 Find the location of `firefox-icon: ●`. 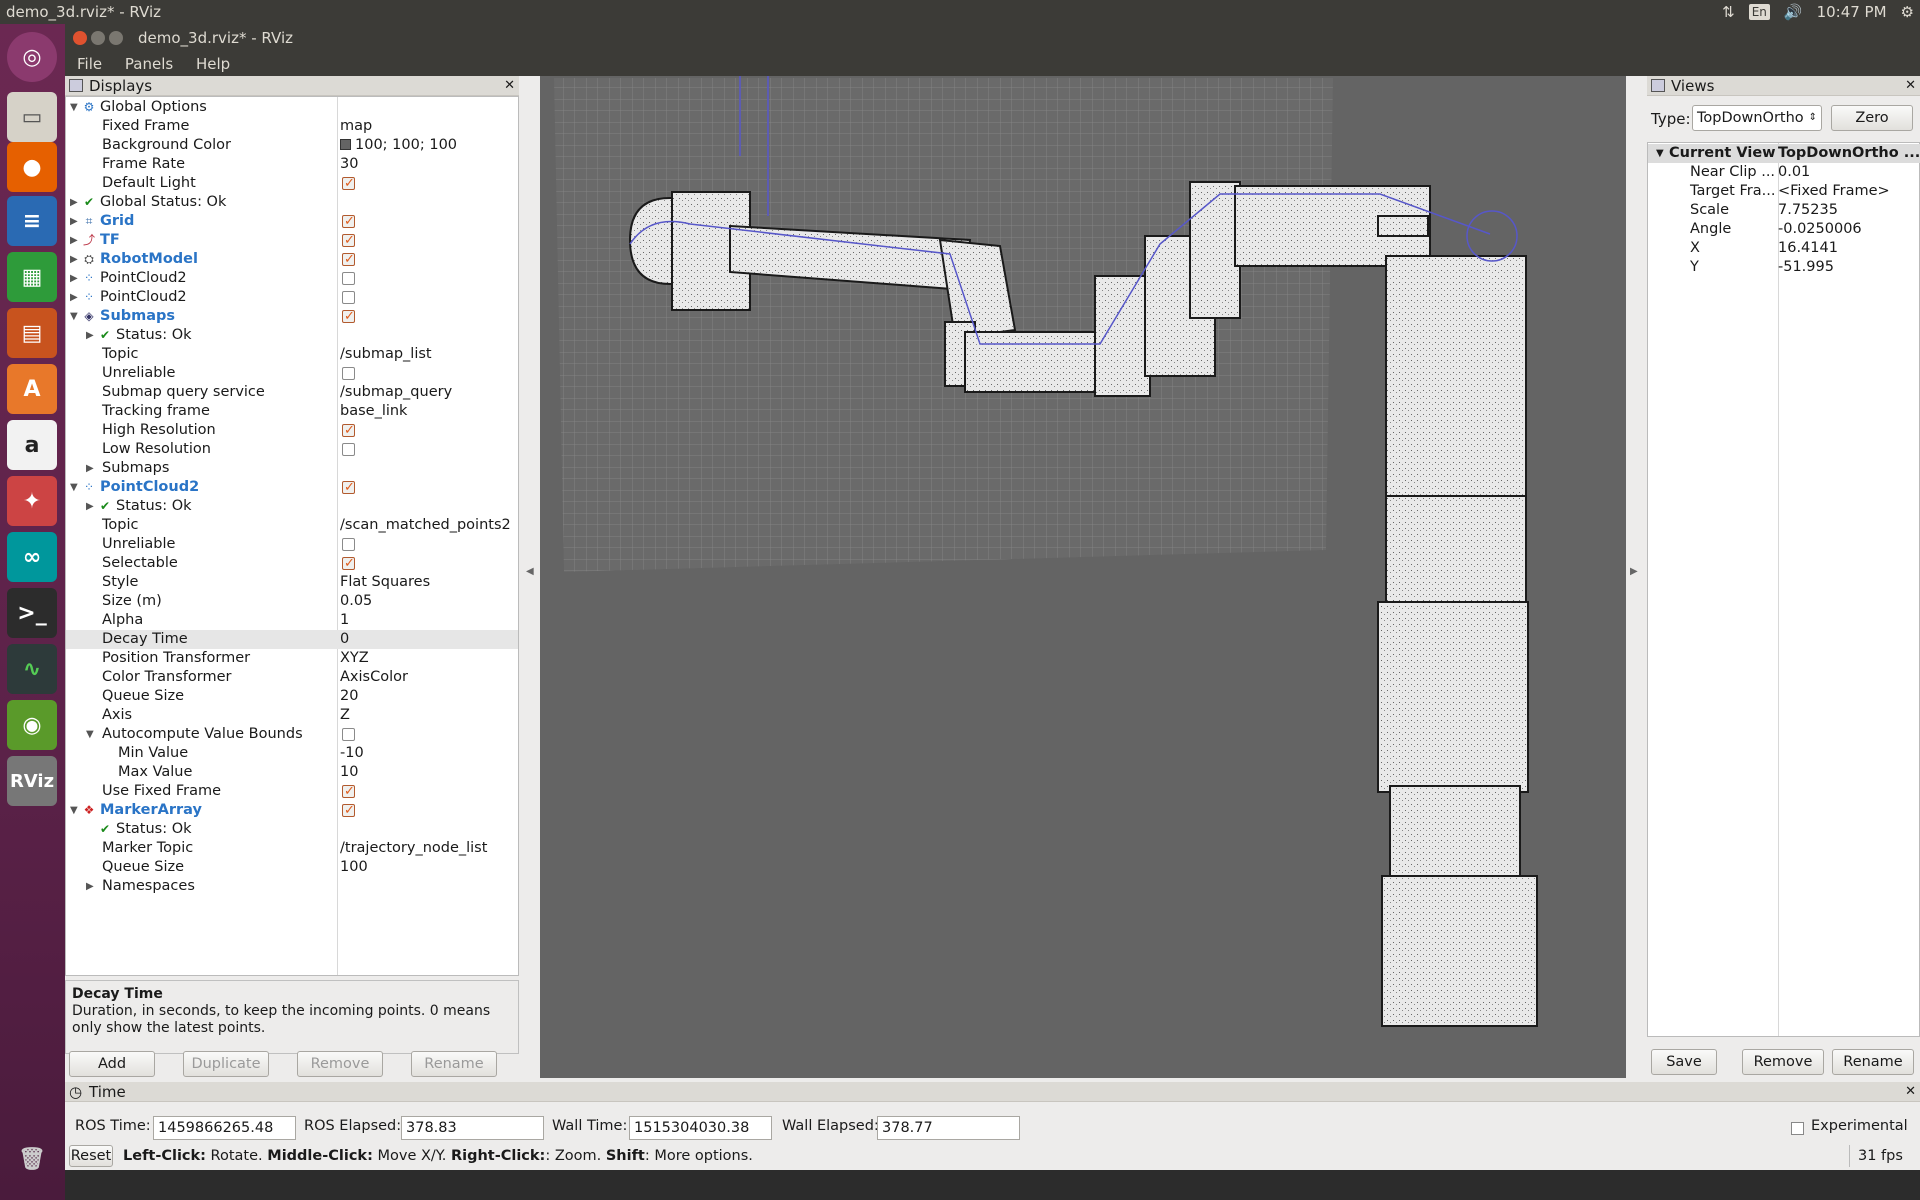

firefox-icon: ● is located at coordinates (32, 167).